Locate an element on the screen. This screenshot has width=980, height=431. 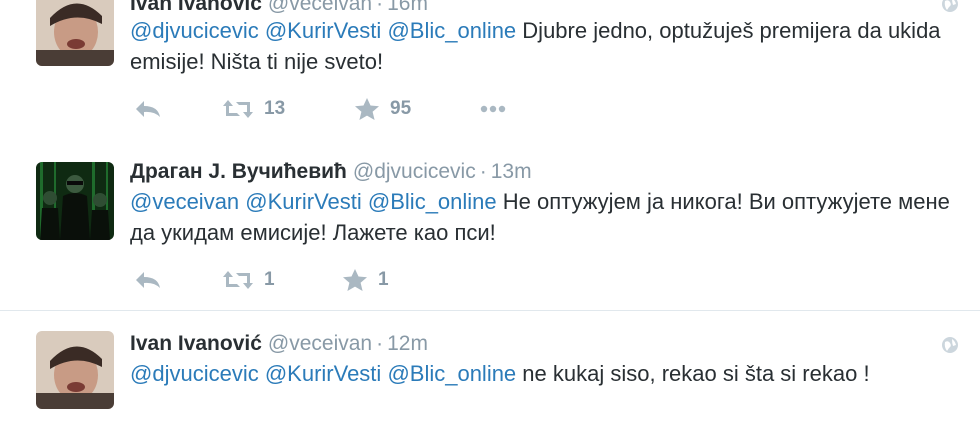
tweet-timestamp: 12m is located at coordinates (407, 343).